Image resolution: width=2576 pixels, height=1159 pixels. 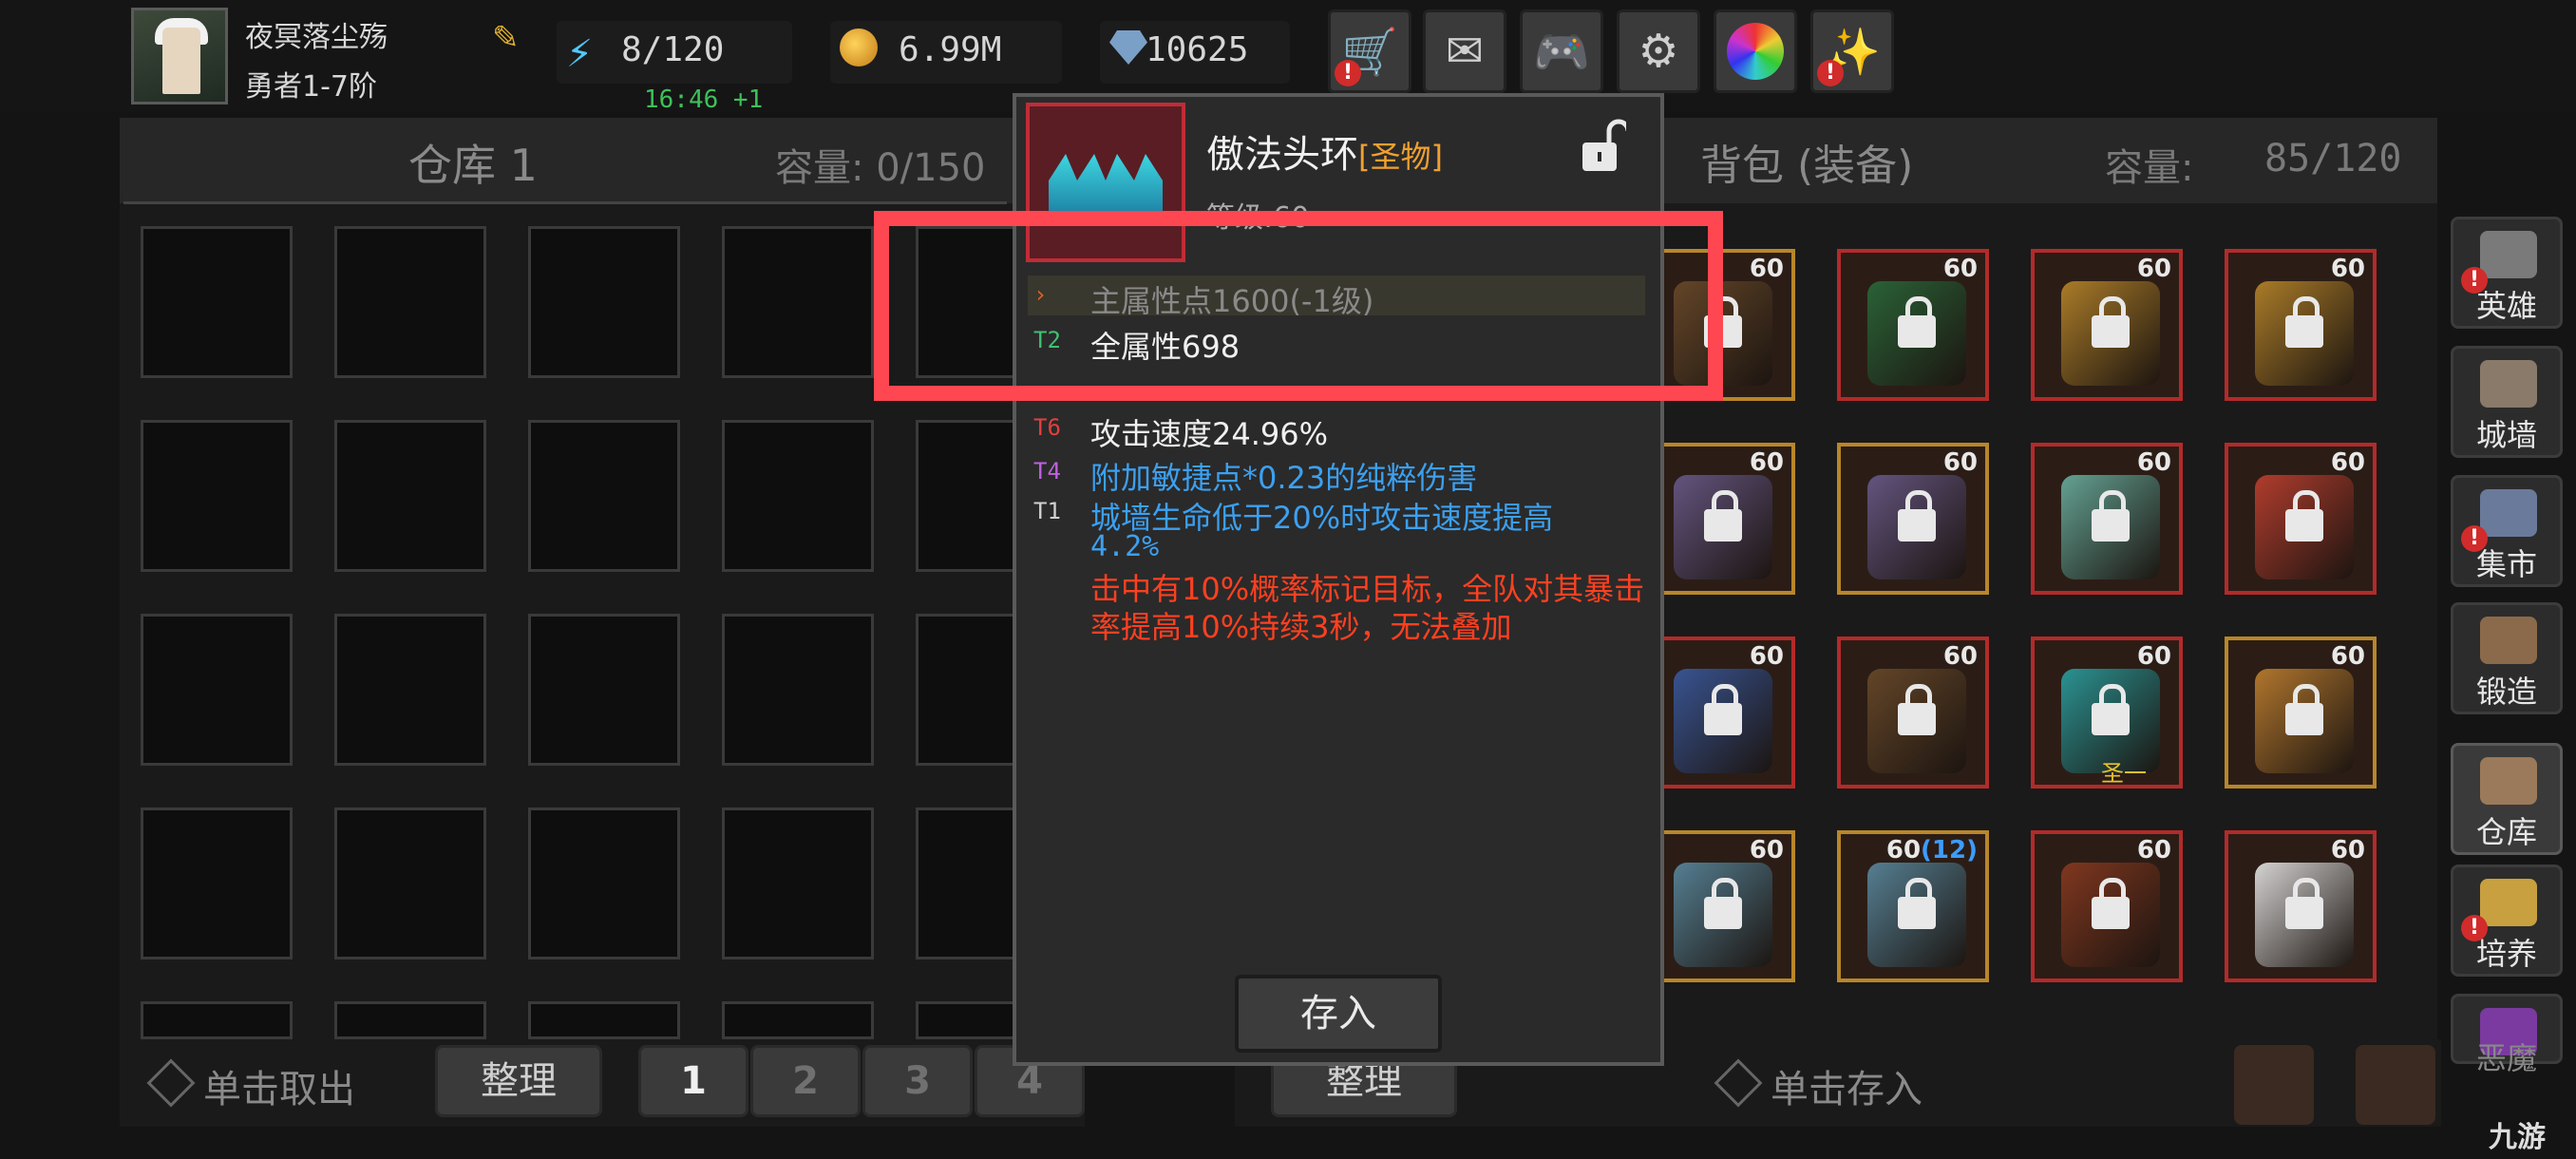 What do you see at coordinates (950, 49) in the screenshot?
I see `gold-value: 6.99M` at bounding box center [950, 49].